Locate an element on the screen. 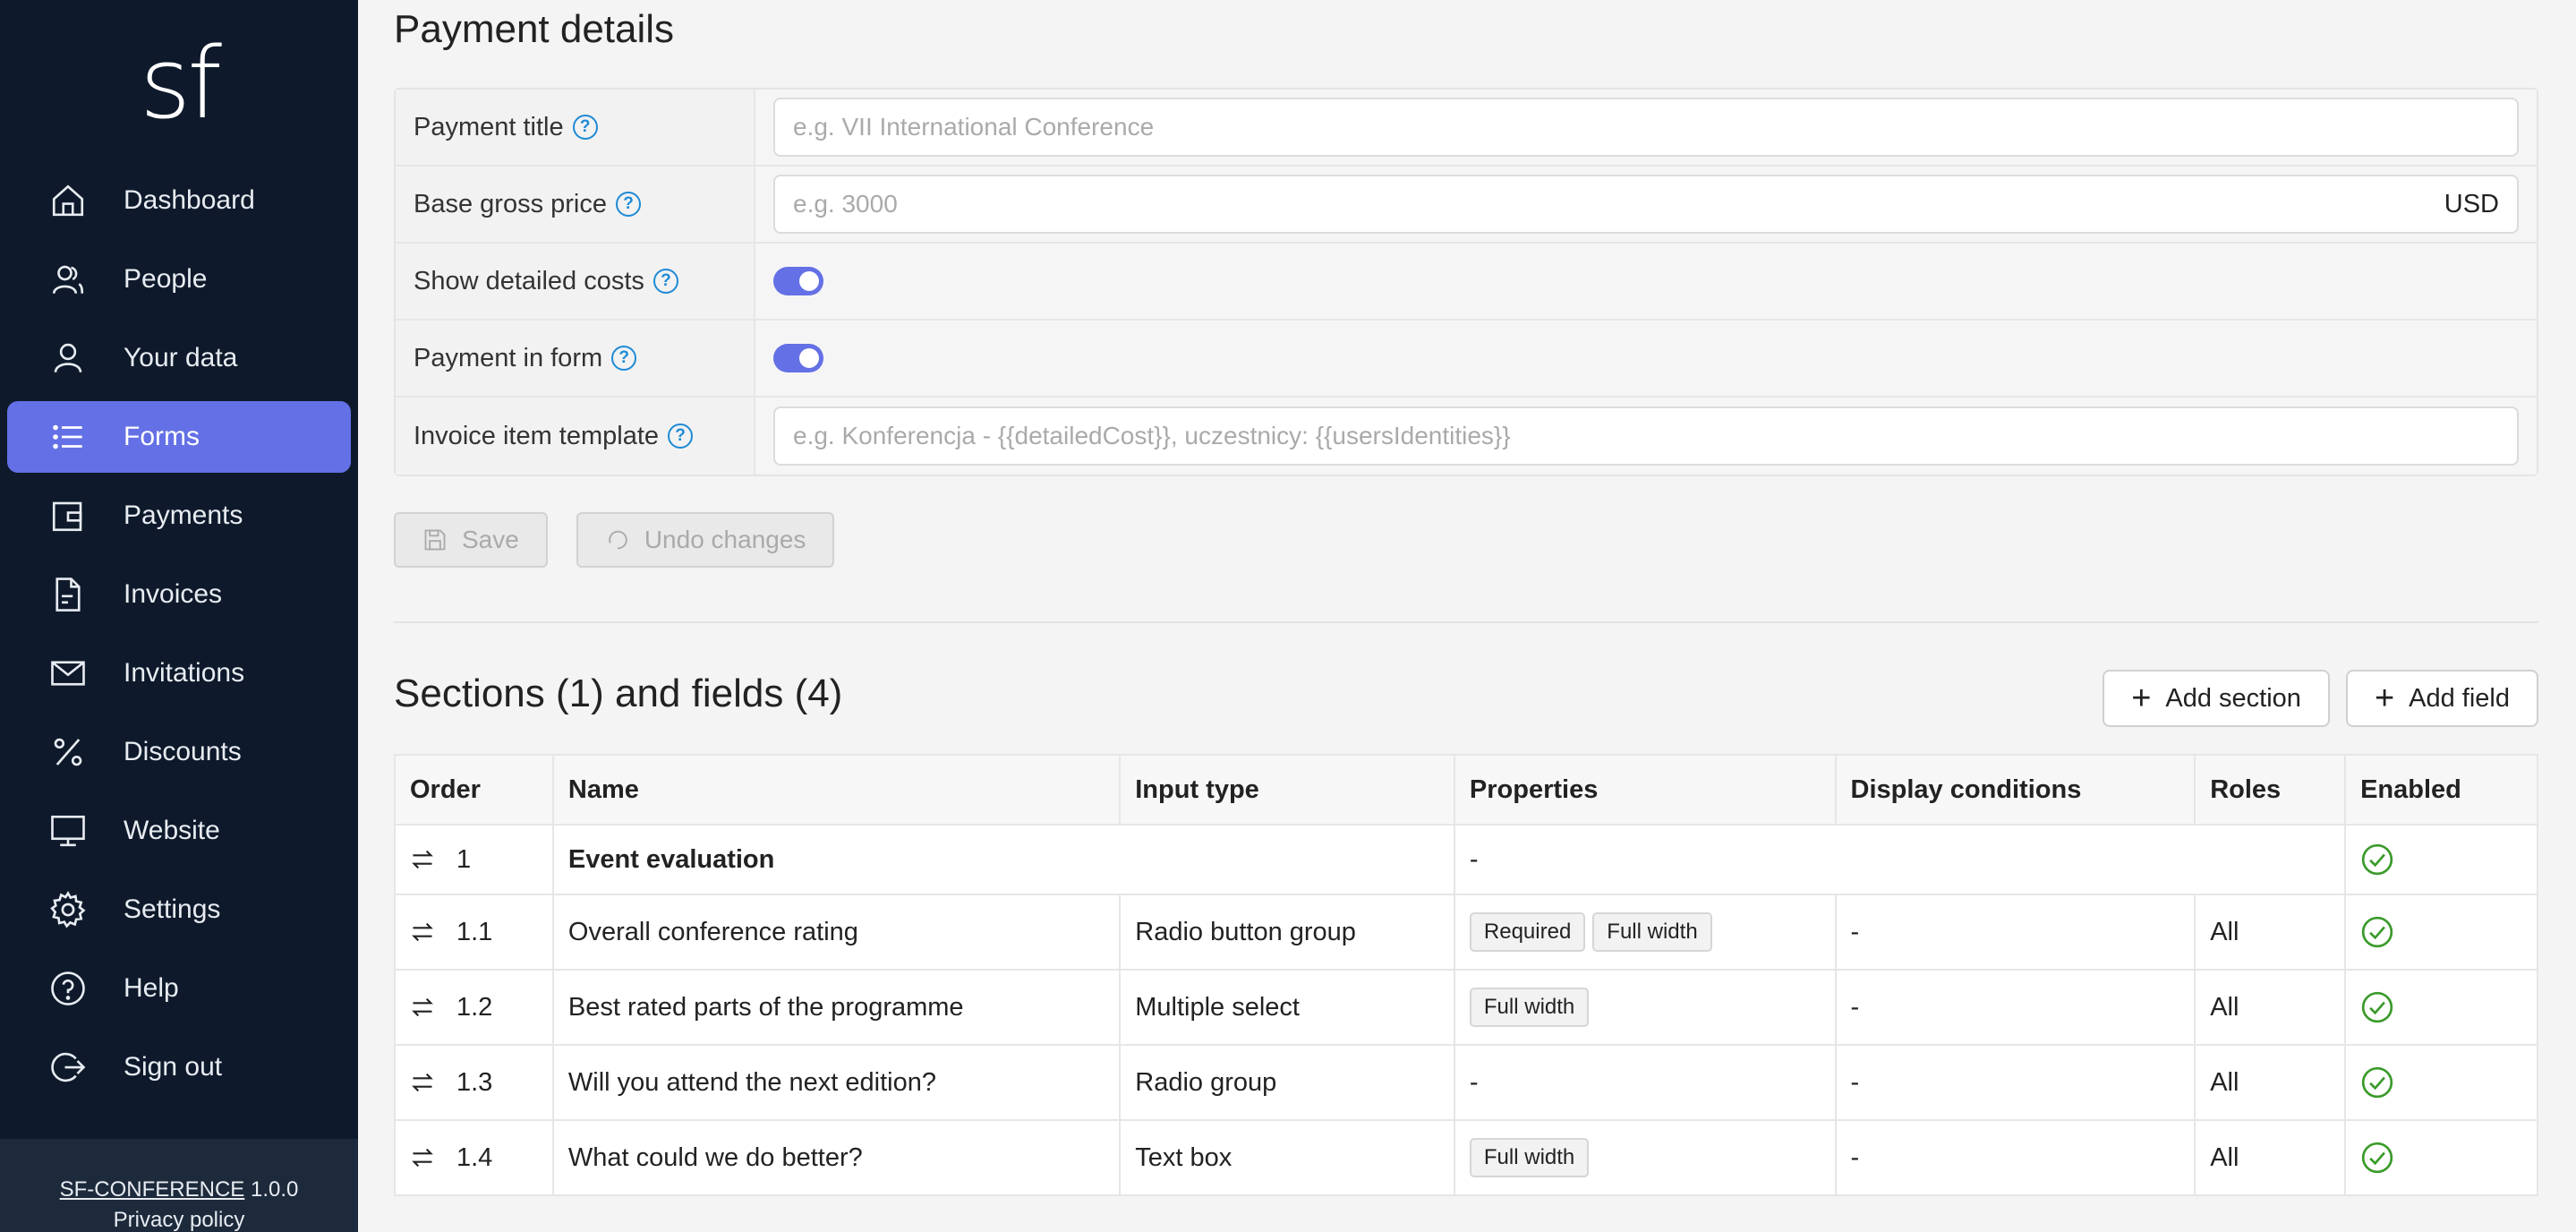 Image resolution: width=2576 pixels, height=1232 pixels. label-text: Payment in form is located at coordinates (508, 357).